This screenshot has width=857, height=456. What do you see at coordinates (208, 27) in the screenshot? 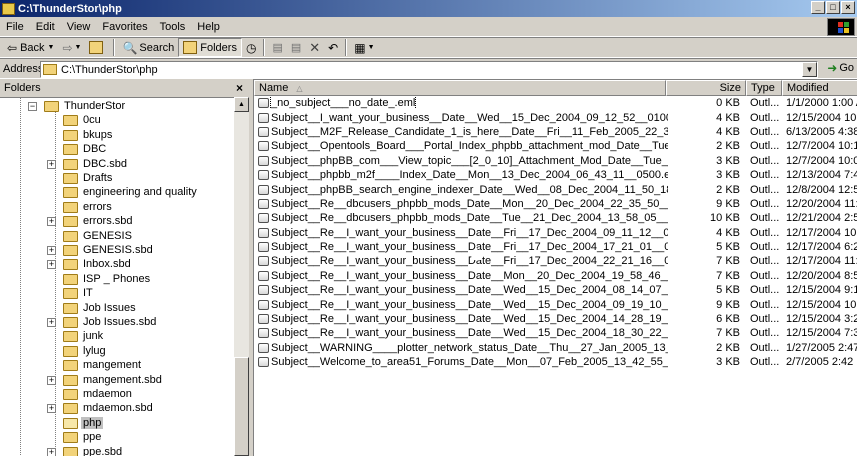
I see `menu-help: Help` at bounding box center [208, 27].